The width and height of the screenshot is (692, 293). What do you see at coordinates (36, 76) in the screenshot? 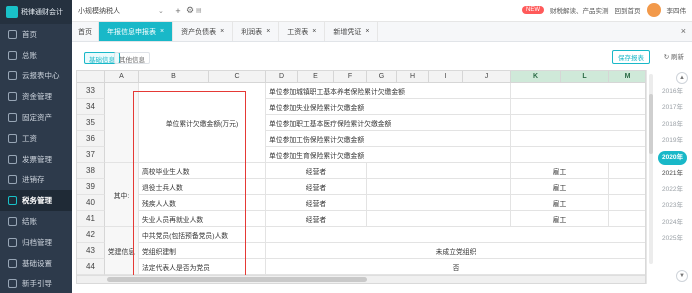
I see `sidebar-item-report-center: 云报表中心` at bounding box center [36, 76].